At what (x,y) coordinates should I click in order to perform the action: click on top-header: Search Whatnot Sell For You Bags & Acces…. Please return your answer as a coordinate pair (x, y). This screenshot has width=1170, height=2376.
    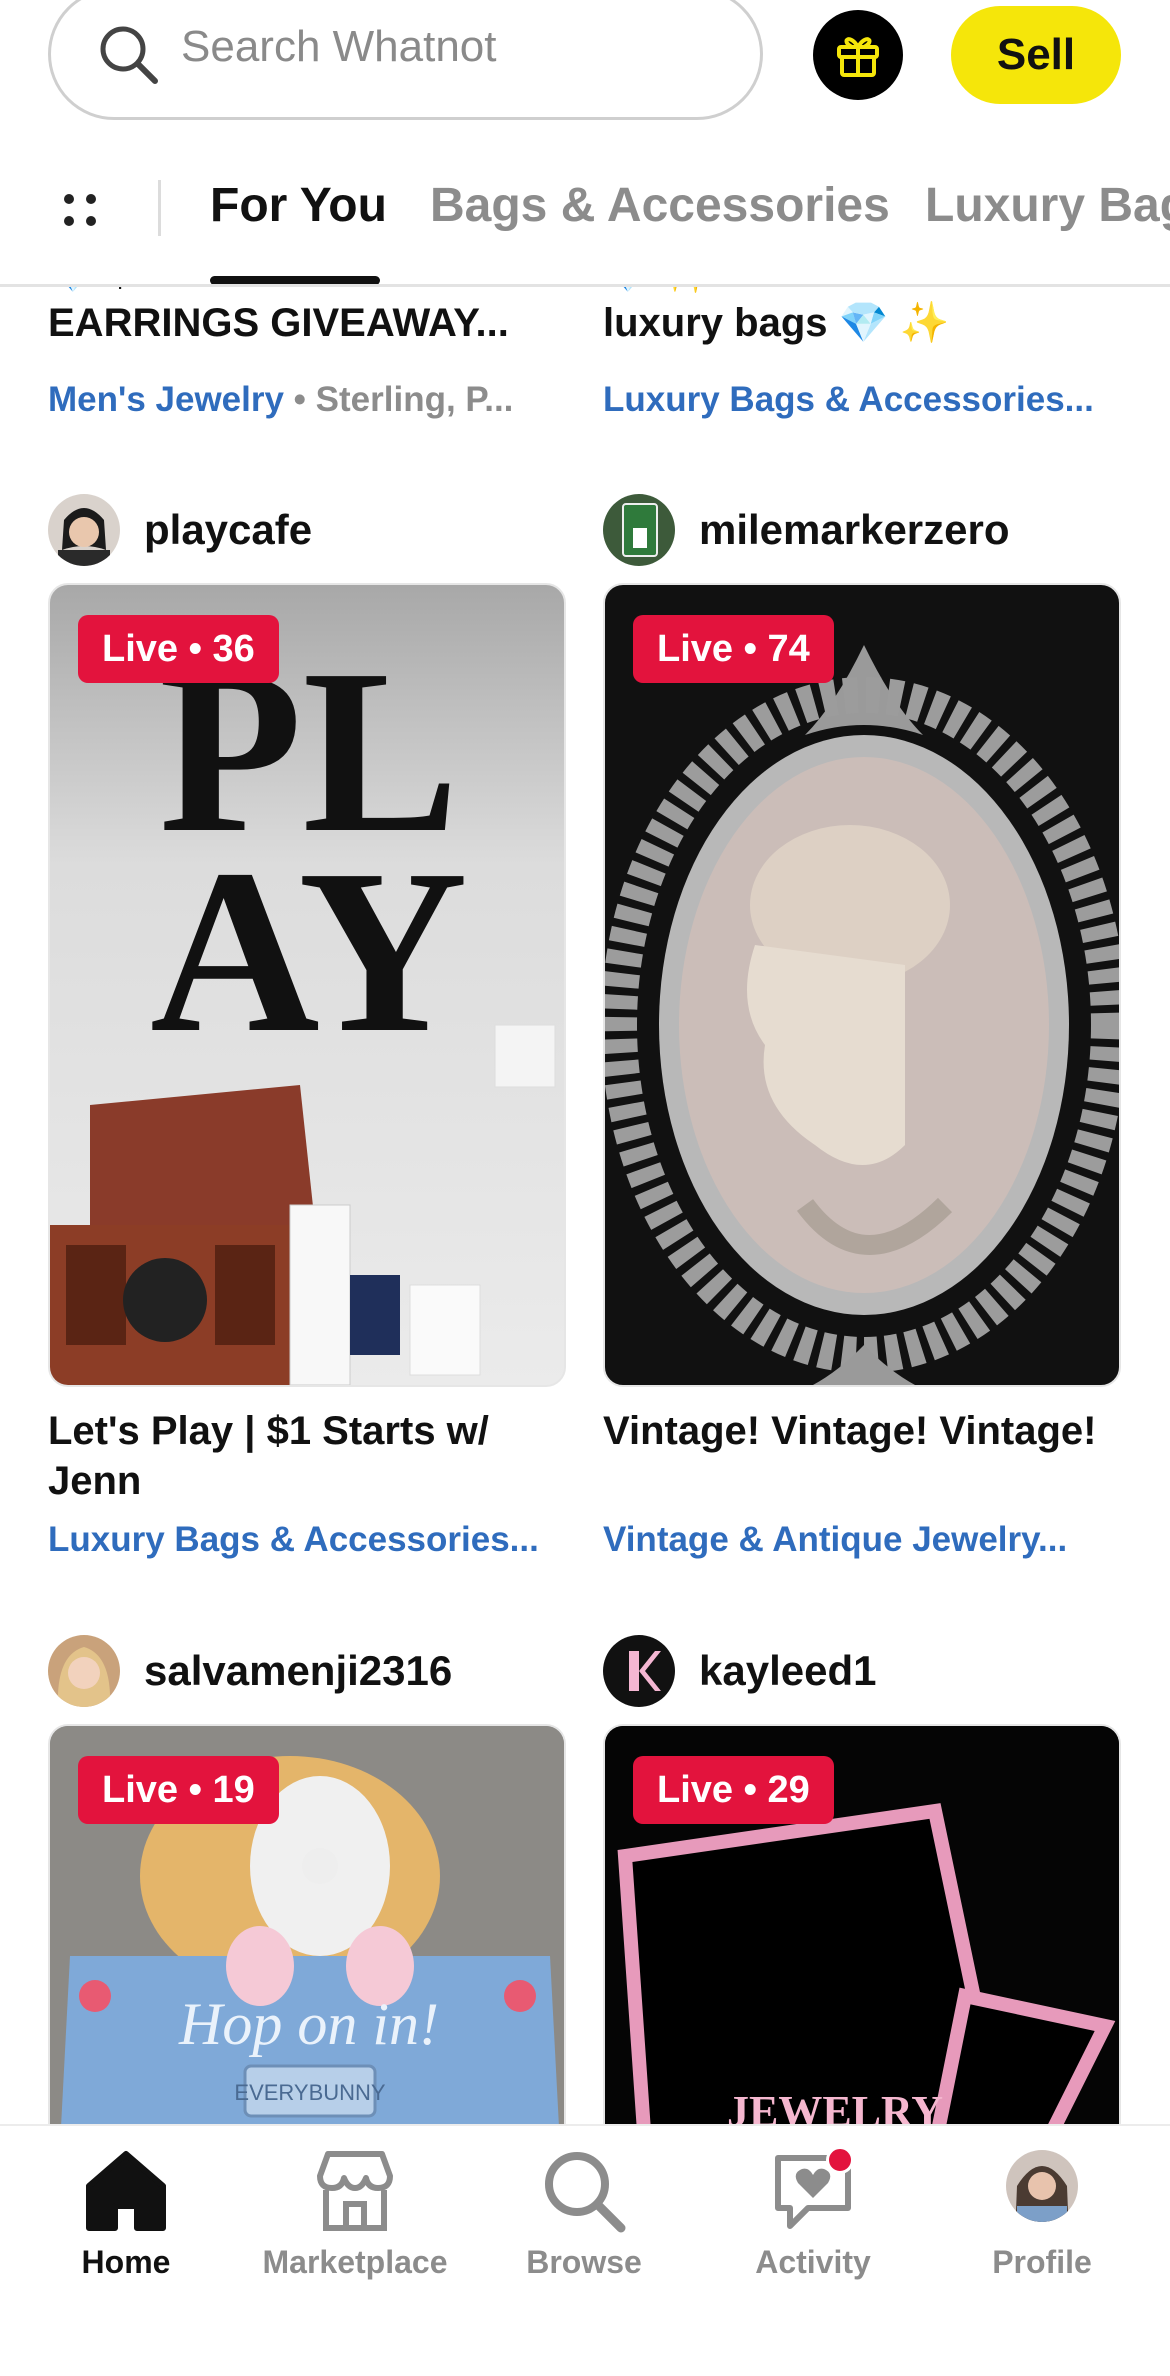
    Looking at the image, I should click on (585, 143).